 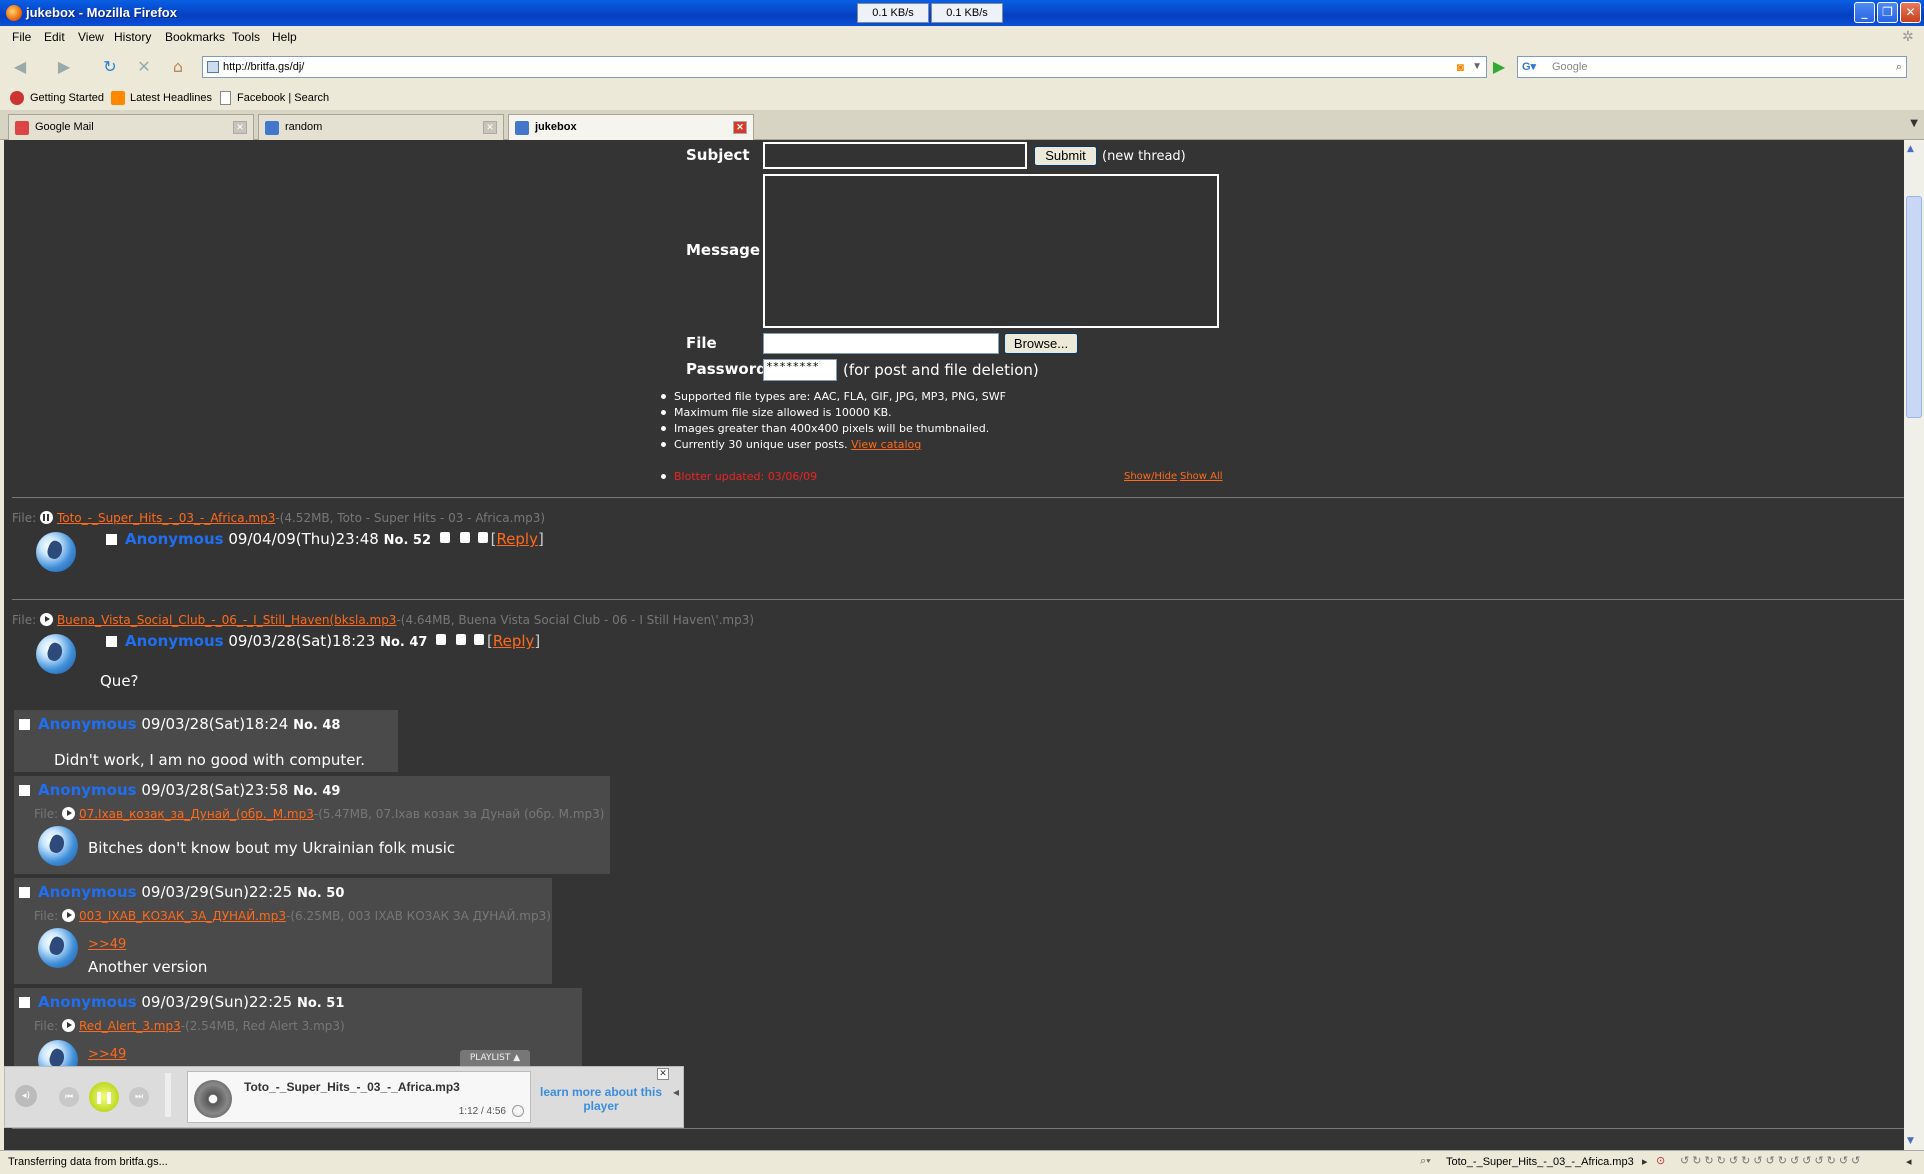 What do you see at coordinates (316, 725) in the screenshot?
I see `post-number: No. 48` at bounding box center [316, 725].